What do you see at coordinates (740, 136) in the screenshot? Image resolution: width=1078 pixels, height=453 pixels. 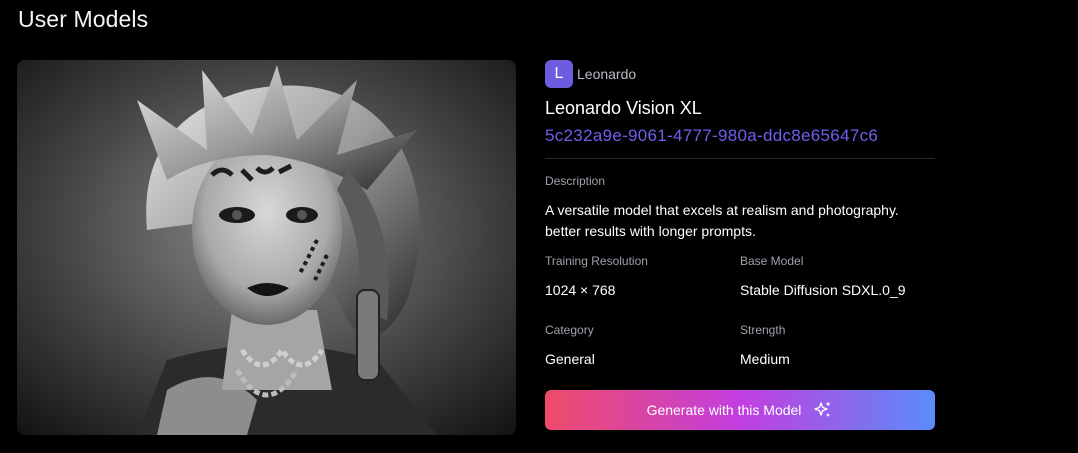 I see `model-id: 5c232a9e-9061-4777-980a-ddc8e65647c6` at bounding box center [740, 136].